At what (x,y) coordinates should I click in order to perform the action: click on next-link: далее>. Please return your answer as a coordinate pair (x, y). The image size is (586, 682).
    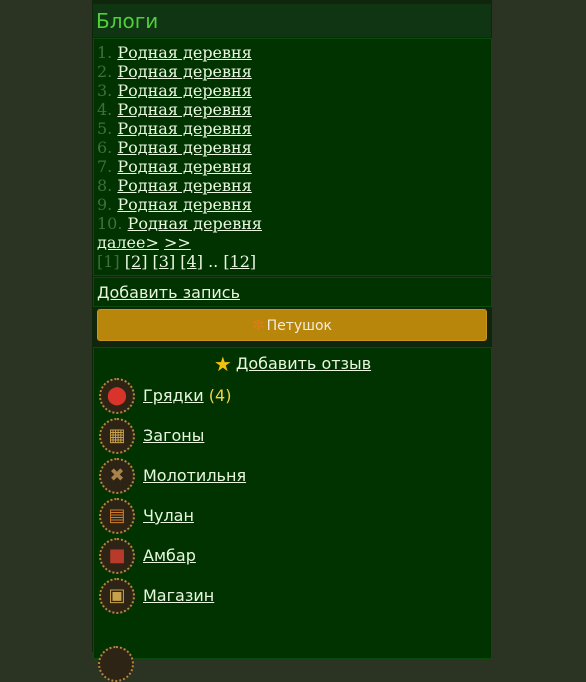
    Looking at the image, I should click on (128, 242).